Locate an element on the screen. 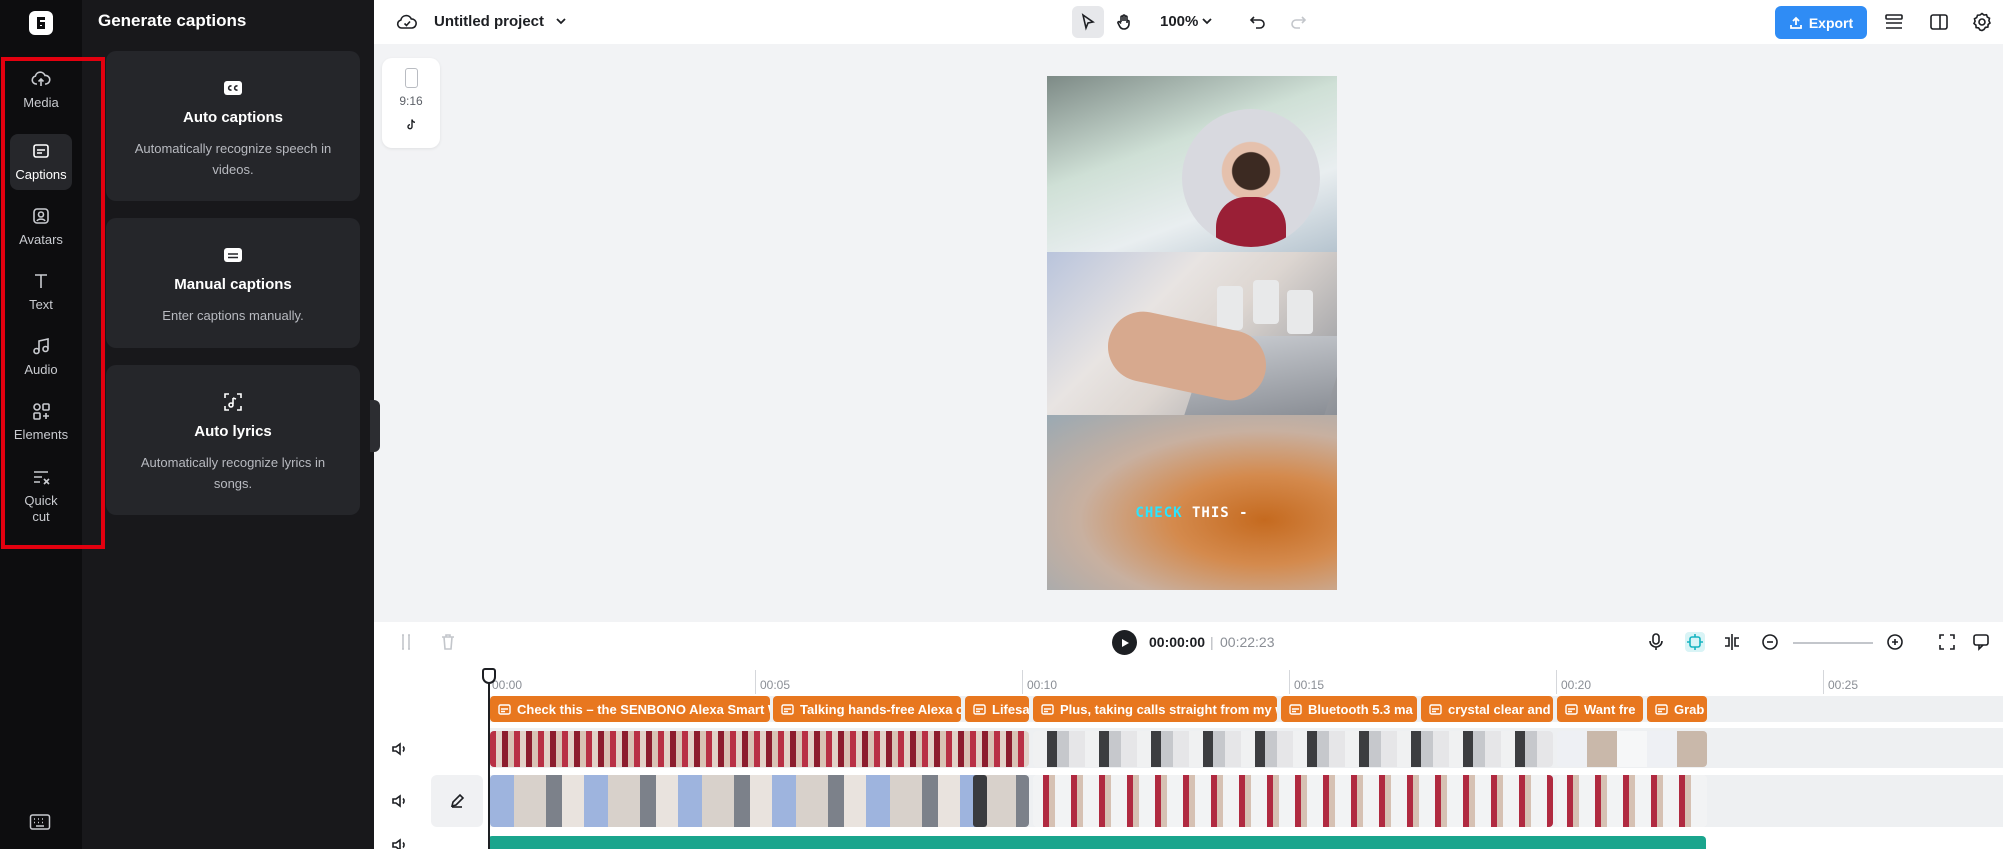 This screenshot has width=2003, height=849. quick-cut-icon is located at coordinates (42, 478).